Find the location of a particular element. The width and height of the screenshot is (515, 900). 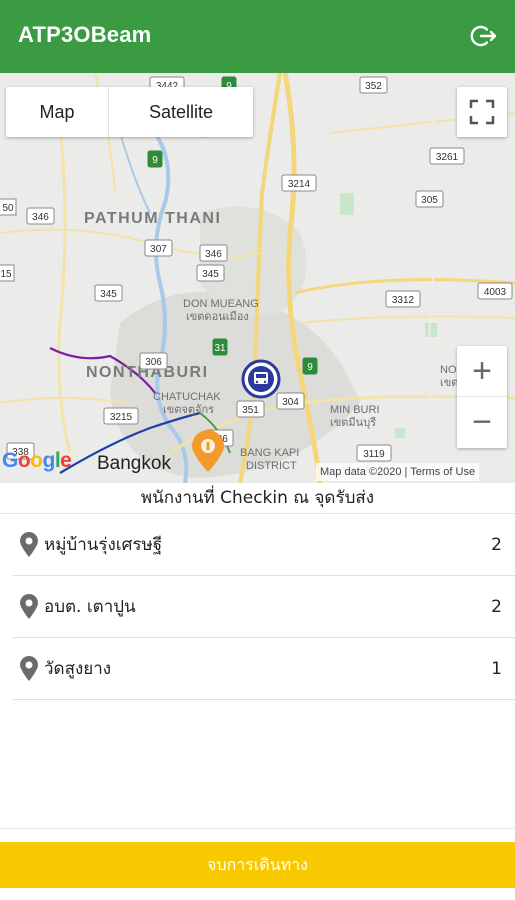

end-trip-button: จบการเดินทาง is located at coordinates (257, 865).